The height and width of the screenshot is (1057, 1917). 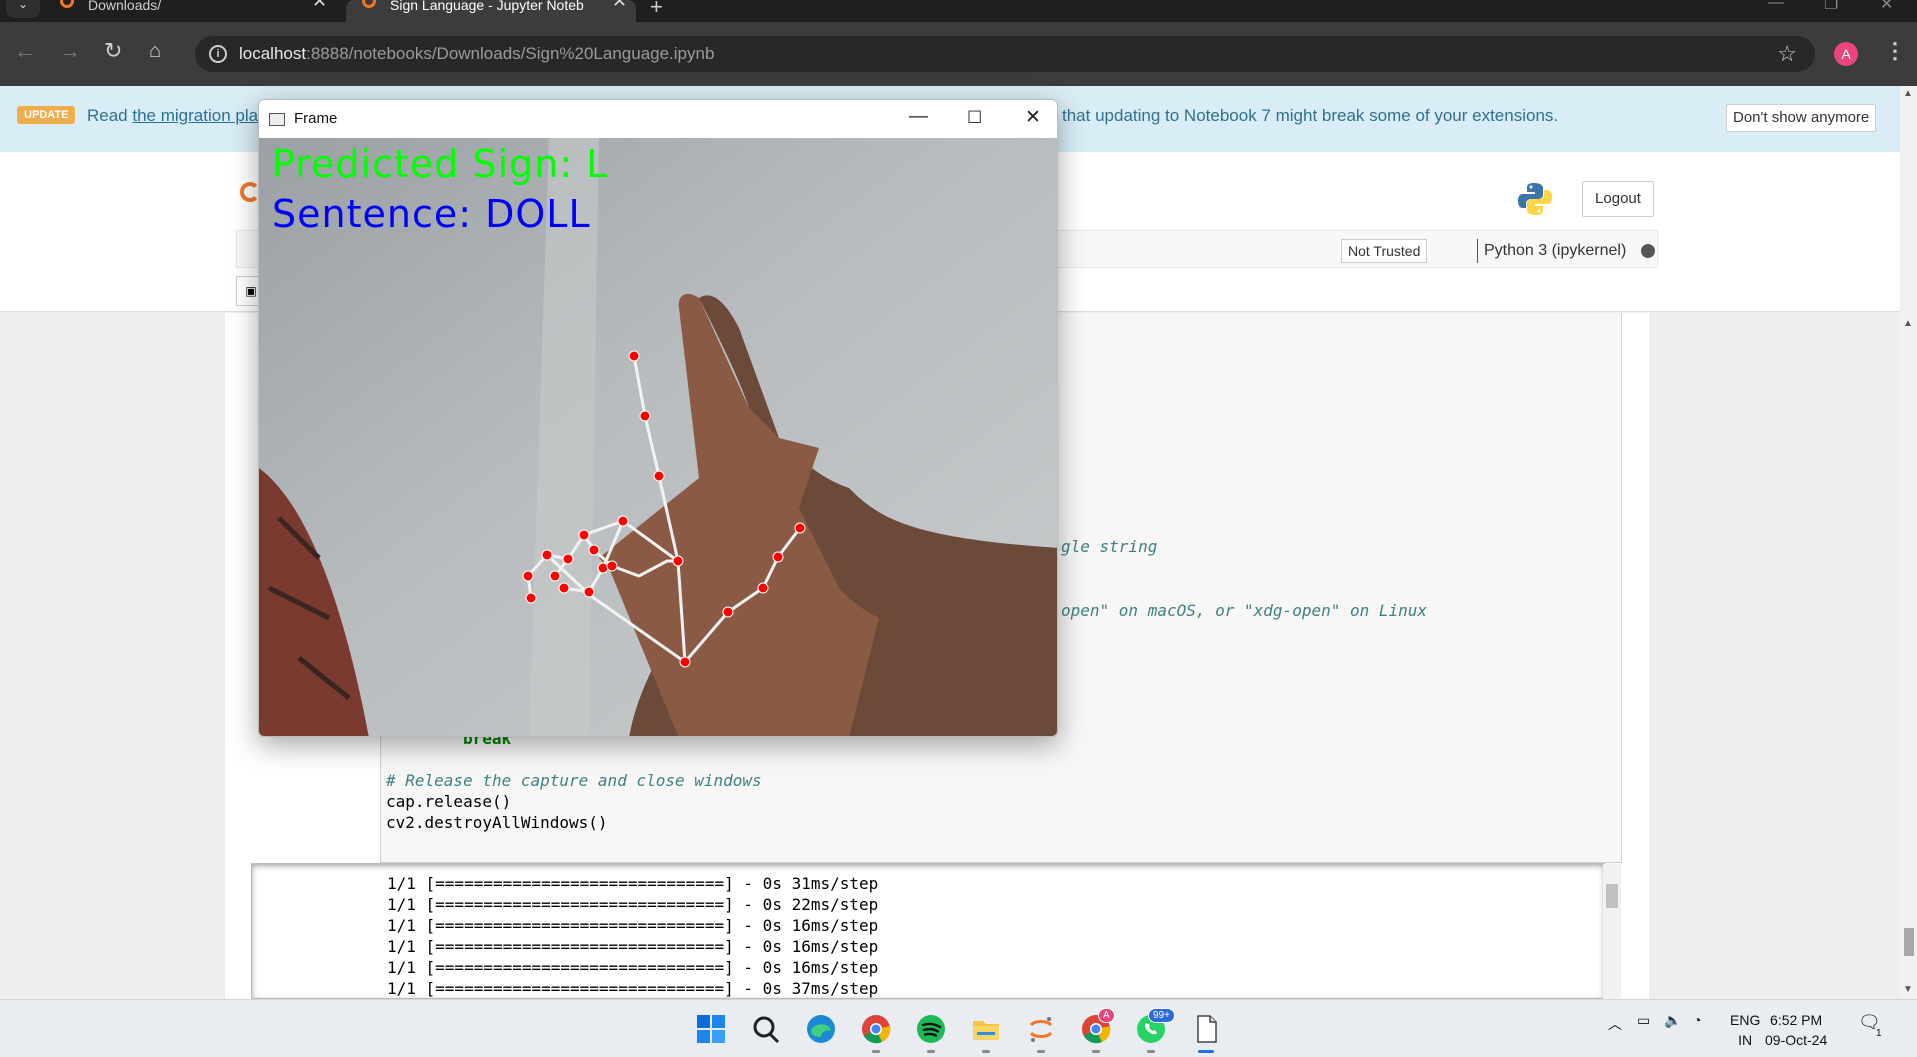 What do you see at coordinates (574, 780) in the screenshot?
I see `code-comment: # Release the capture and close windows` at bounding box center [574, 780].